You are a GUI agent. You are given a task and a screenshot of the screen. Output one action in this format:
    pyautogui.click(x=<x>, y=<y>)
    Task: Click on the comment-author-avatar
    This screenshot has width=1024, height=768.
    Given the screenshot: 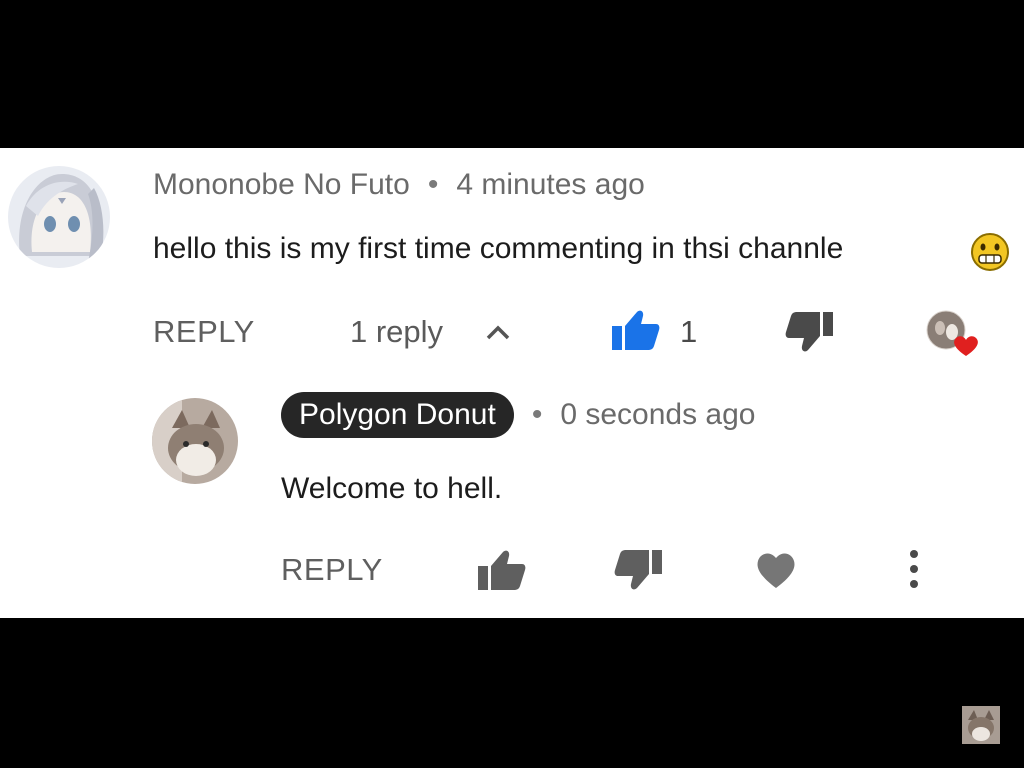 What is the action you would take?
    pyautogui.click(x=59, y=217)
    